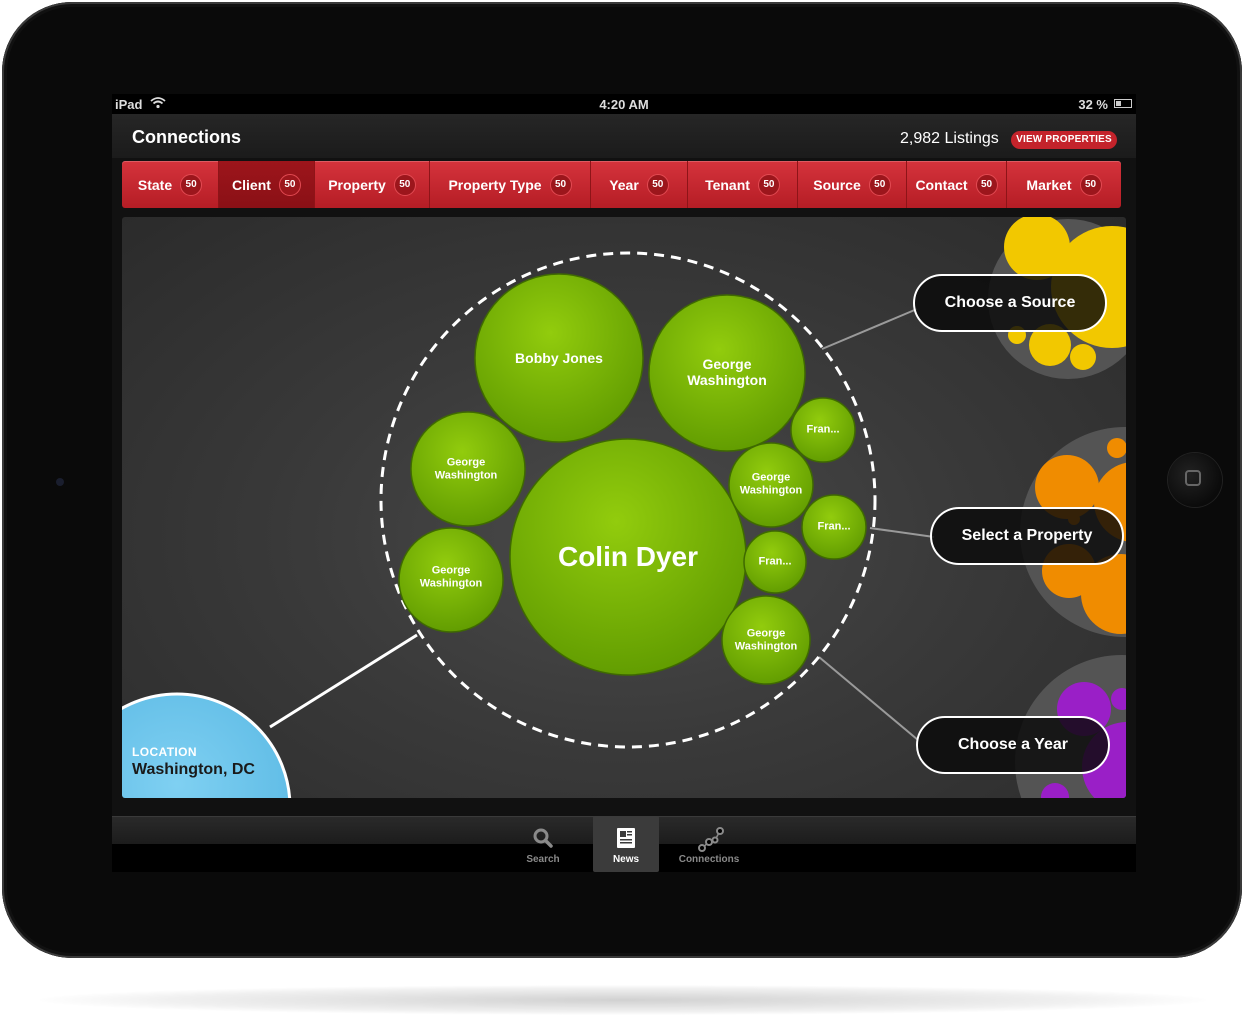  I want to click on tab-property-type: Property Type 50, so click(510, 184).